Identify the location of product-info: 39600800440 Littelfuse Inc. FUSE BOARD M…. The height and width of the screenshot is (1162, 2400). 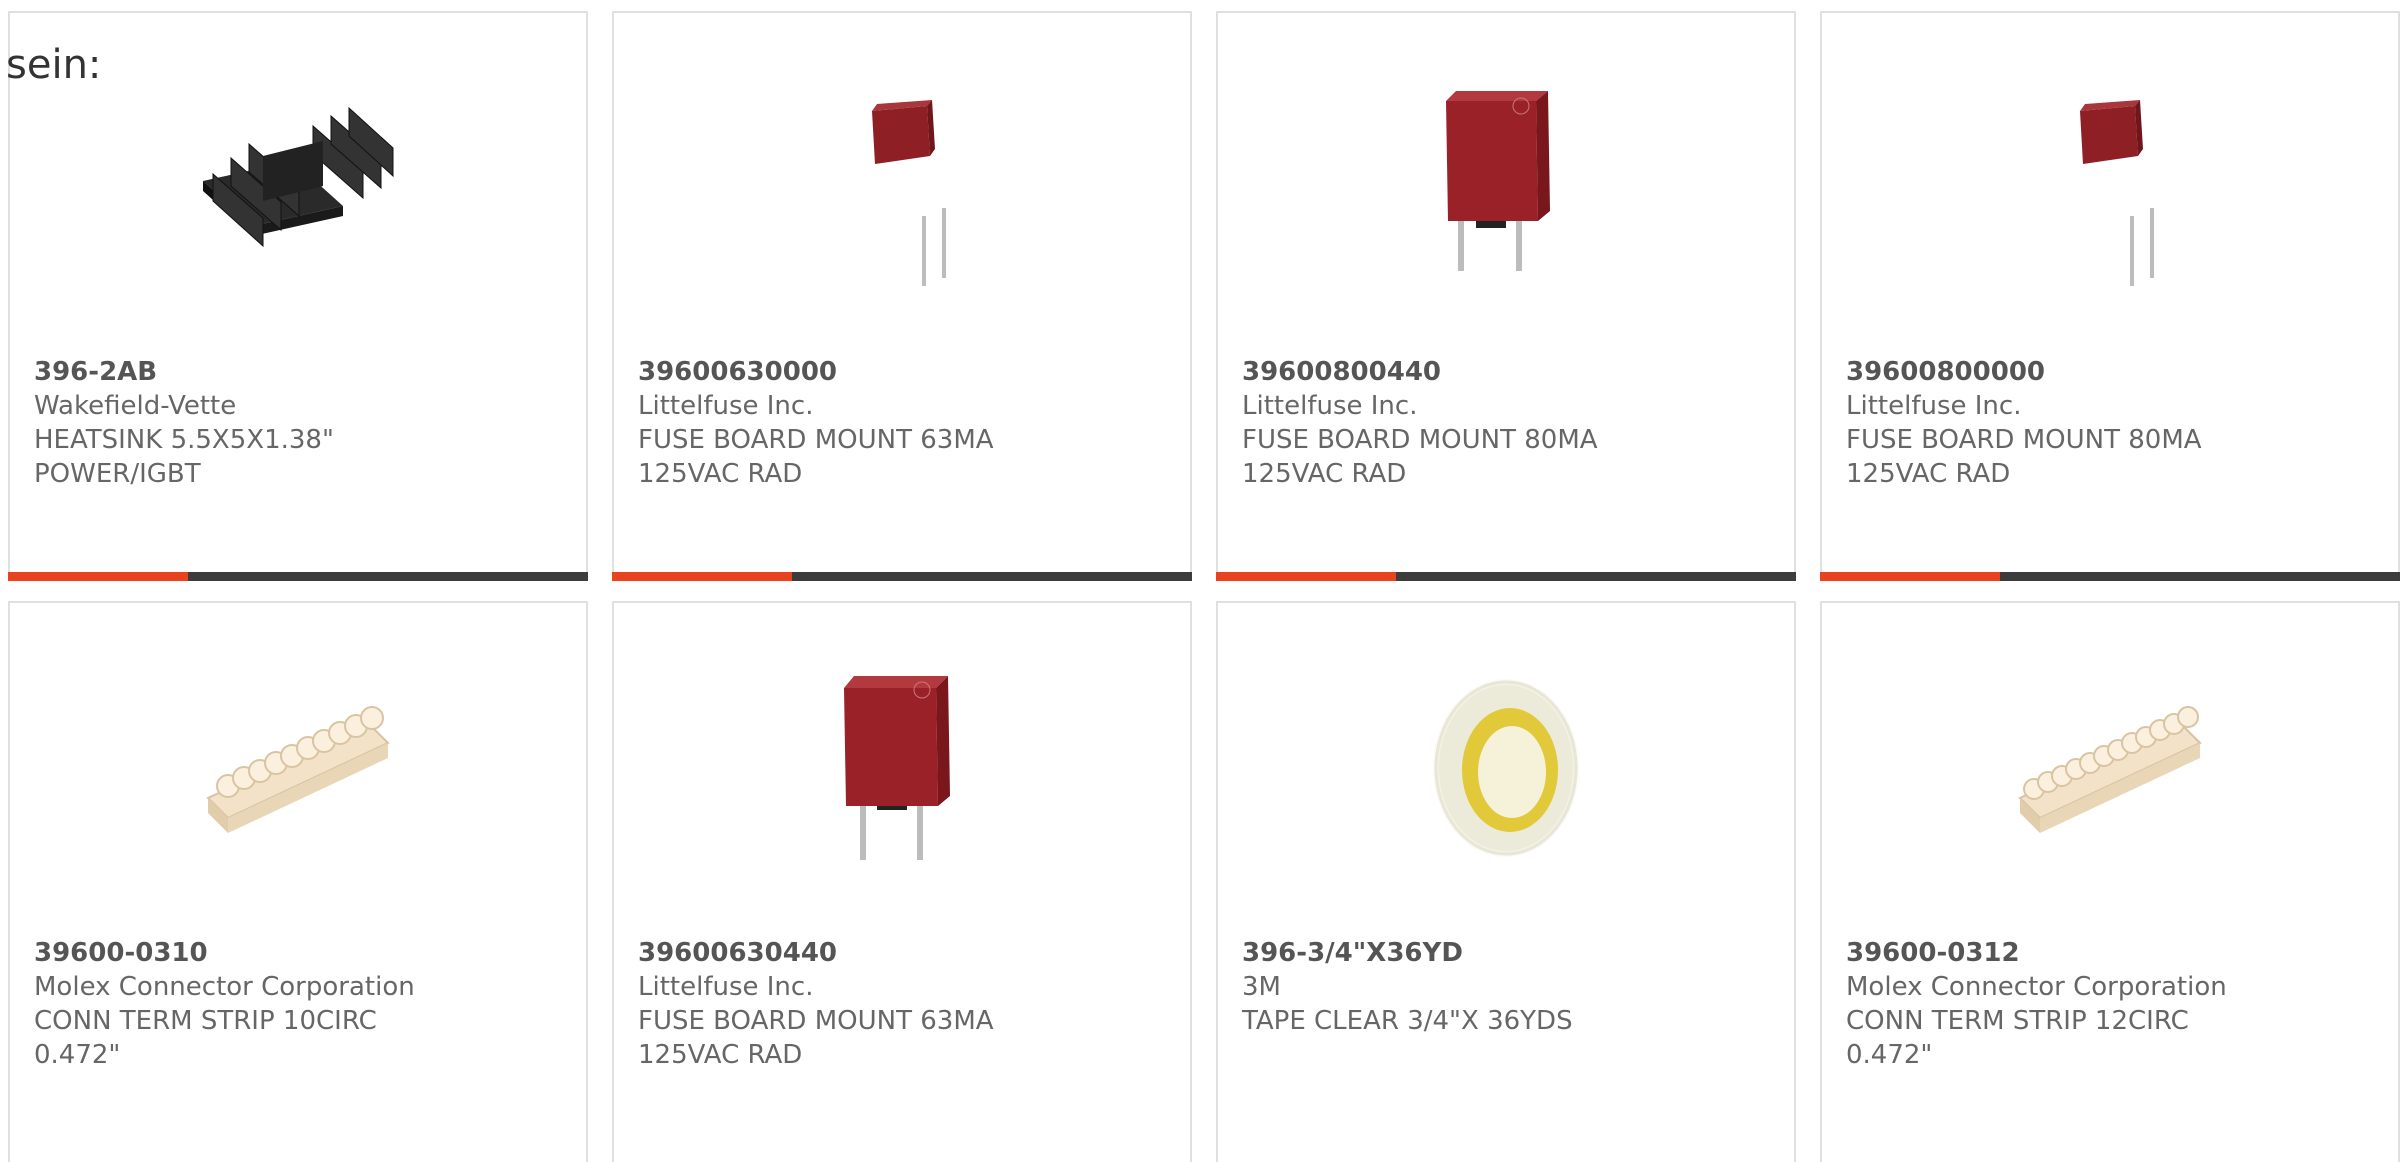
(1508, 423).